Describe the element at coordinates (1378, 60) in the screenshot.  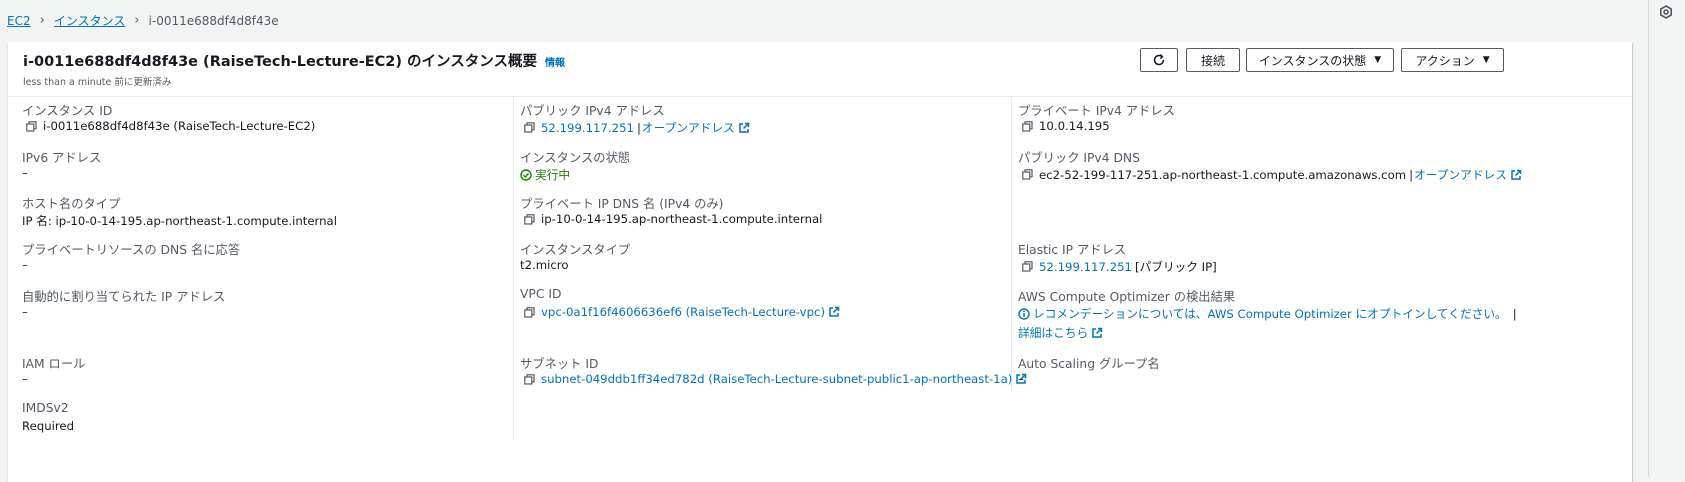
I see `caret-down-icon: ▼` at that location.